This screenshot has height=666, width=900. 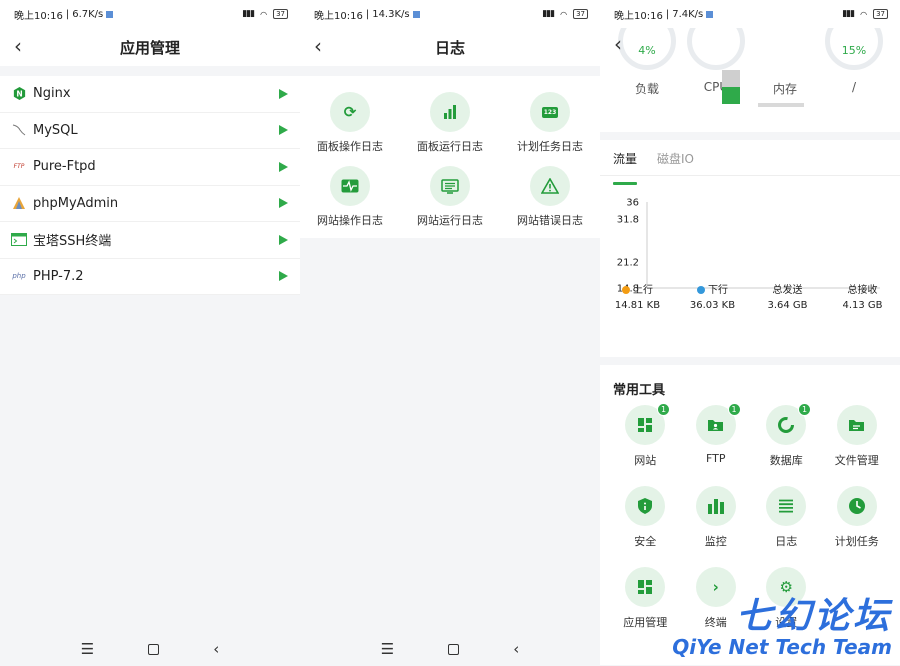 What do you see at coordinates (645, 506) in the screenshot?
I see `shield-icon` at bounding box center [645, 506].